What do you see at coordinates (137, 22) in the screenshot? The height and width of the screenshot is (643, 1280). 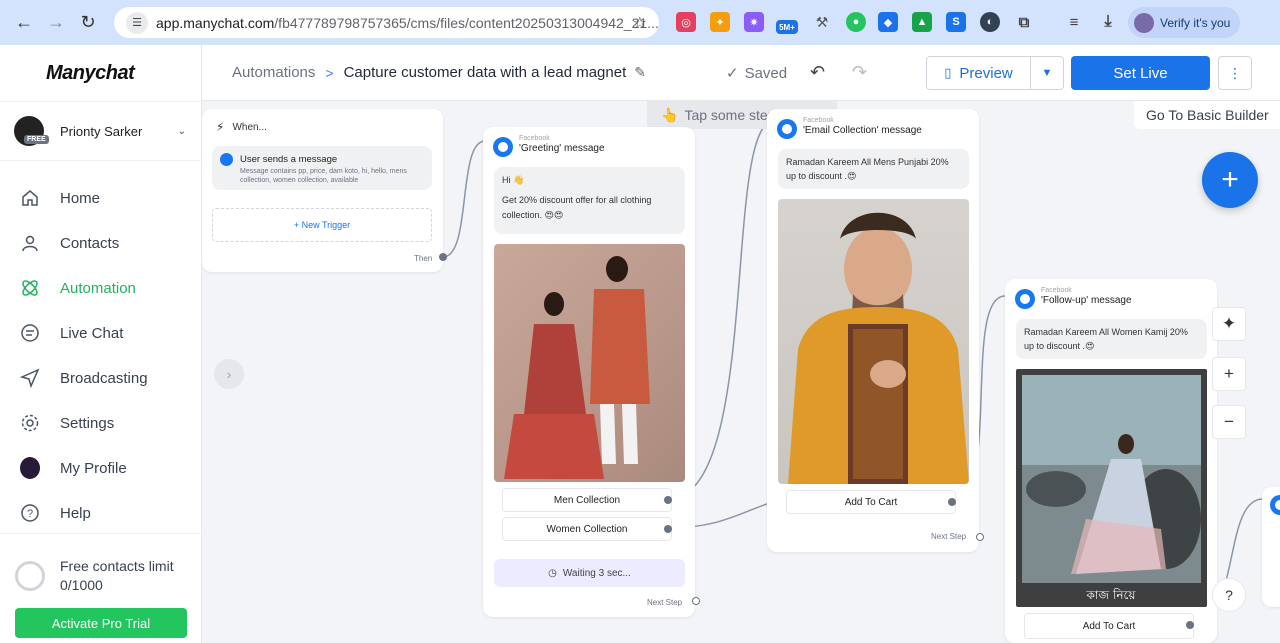 I see `site-info-icon: ☰` at bounding box center [137, 22].